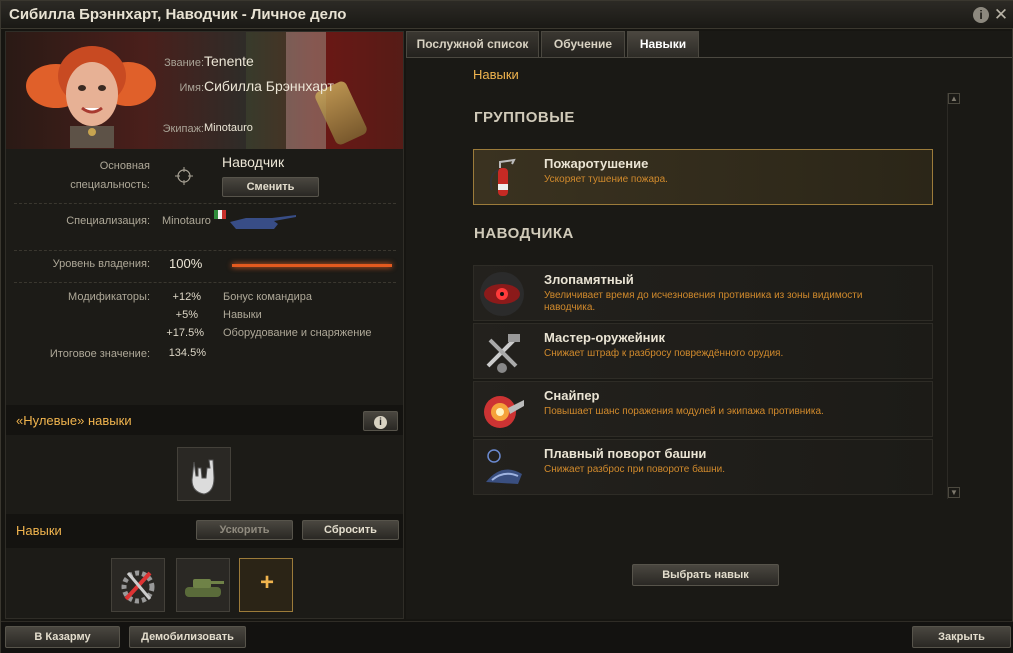  Describe the element at coordinates (496, 74) in the screenshot. I see `breadcrumb: Навыки` at that location.